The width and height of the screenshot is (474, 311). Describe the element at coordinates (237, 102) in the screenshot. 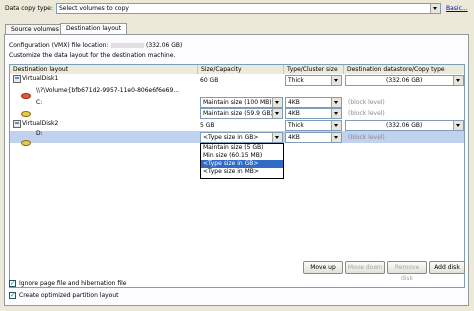

I see `size-value: Maintain size (100 MB)` at that location.